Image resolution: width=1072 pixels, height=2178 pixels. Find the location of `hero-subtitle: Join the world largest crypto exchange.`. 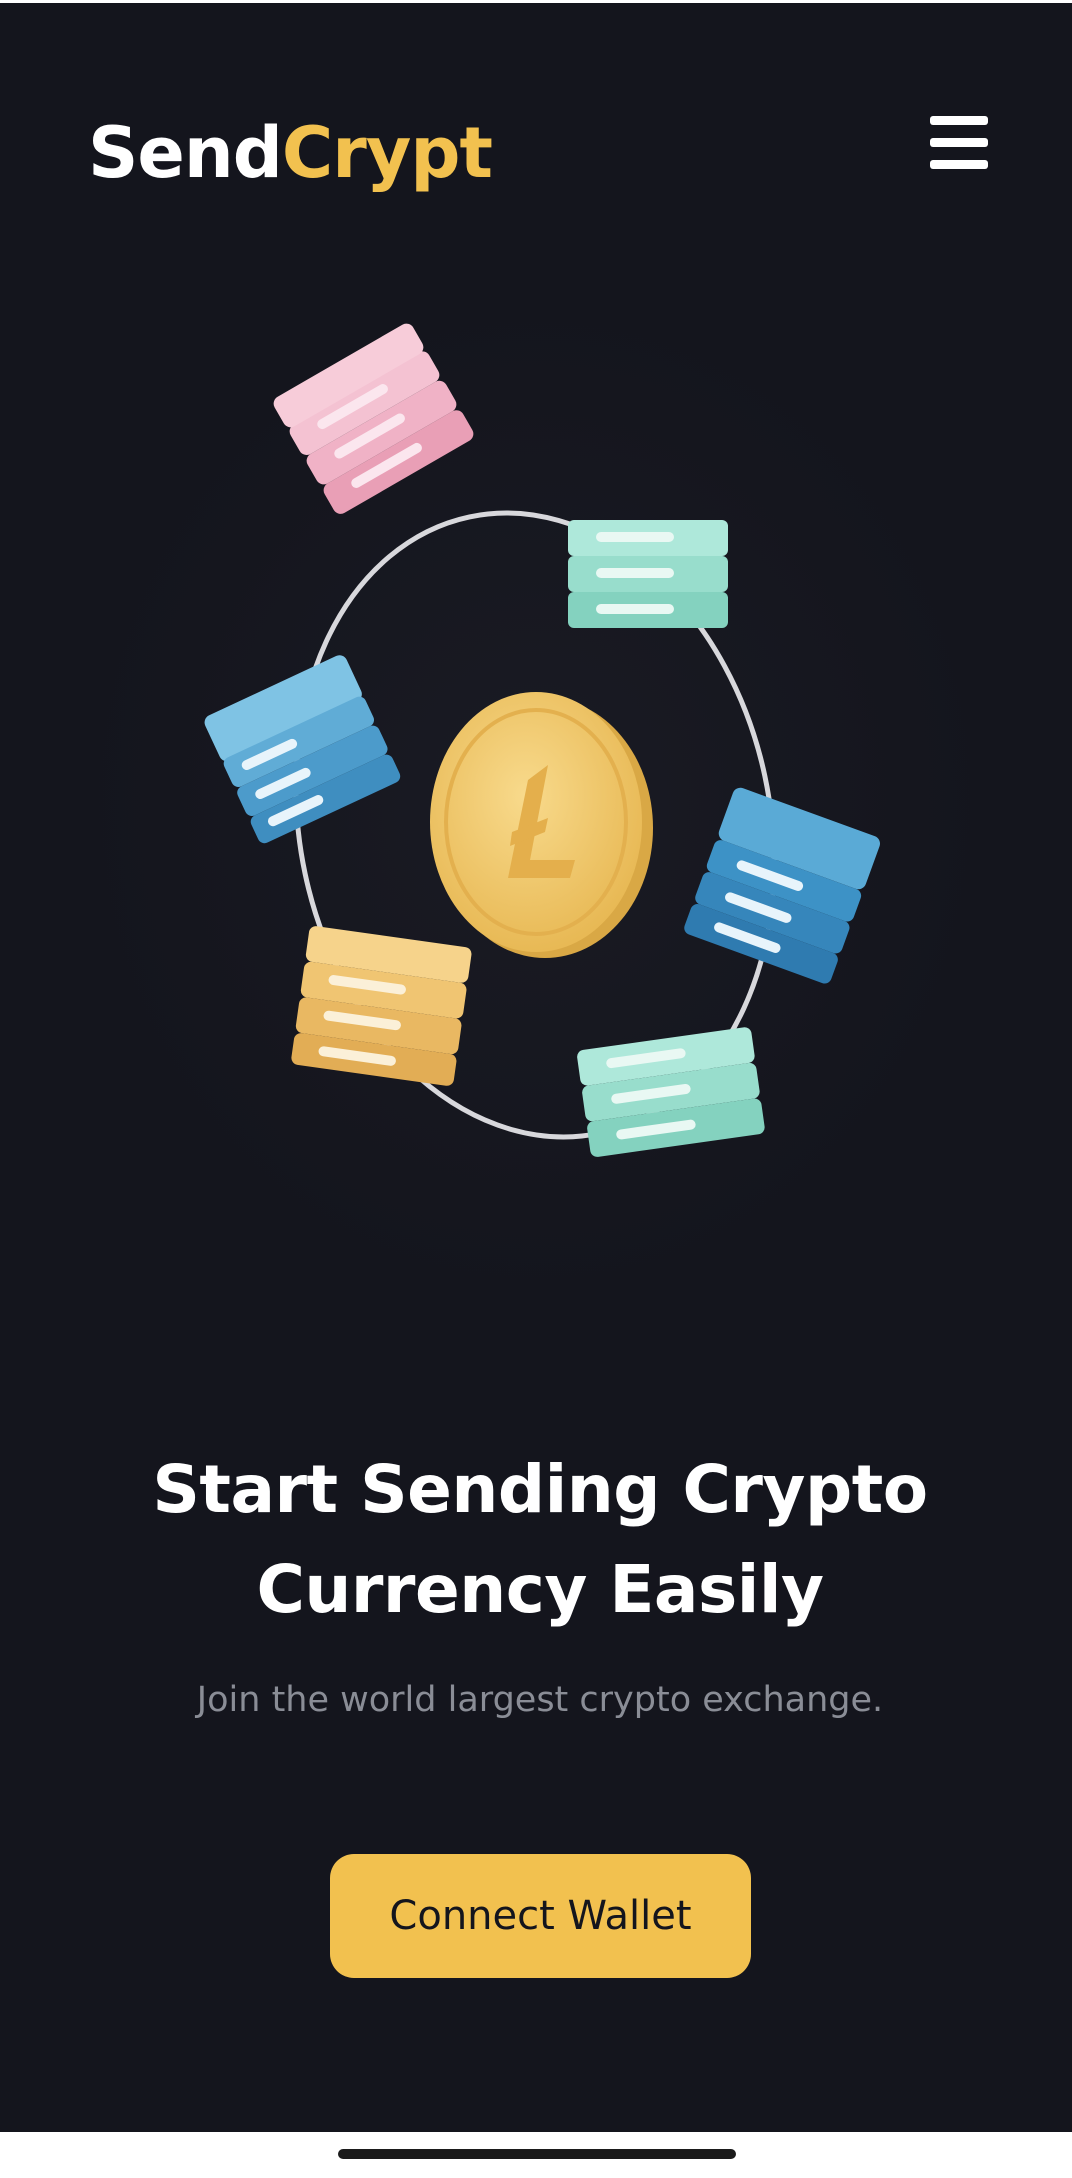

hero-subtitle: Join the world largest crypto exchange. is located at coordinates (540, 1700).